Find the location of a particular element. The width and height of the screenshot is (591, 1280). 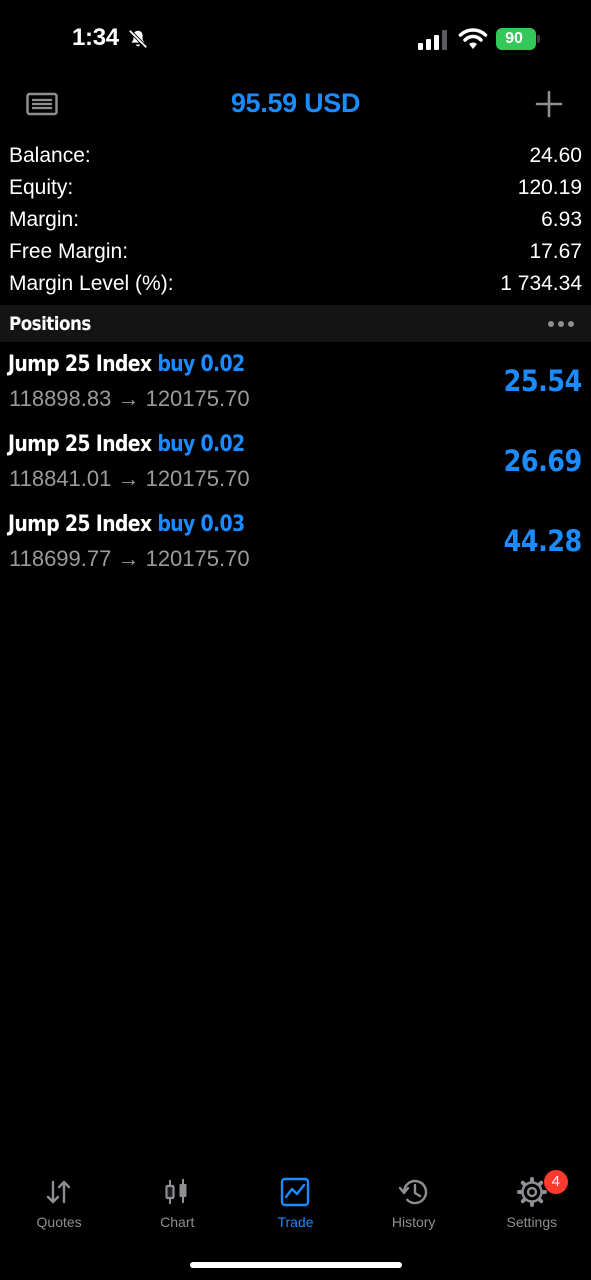

bottom-tab-bar: Quotes Chart Trade History Settings 4 is located at coordinates (295, 1205).